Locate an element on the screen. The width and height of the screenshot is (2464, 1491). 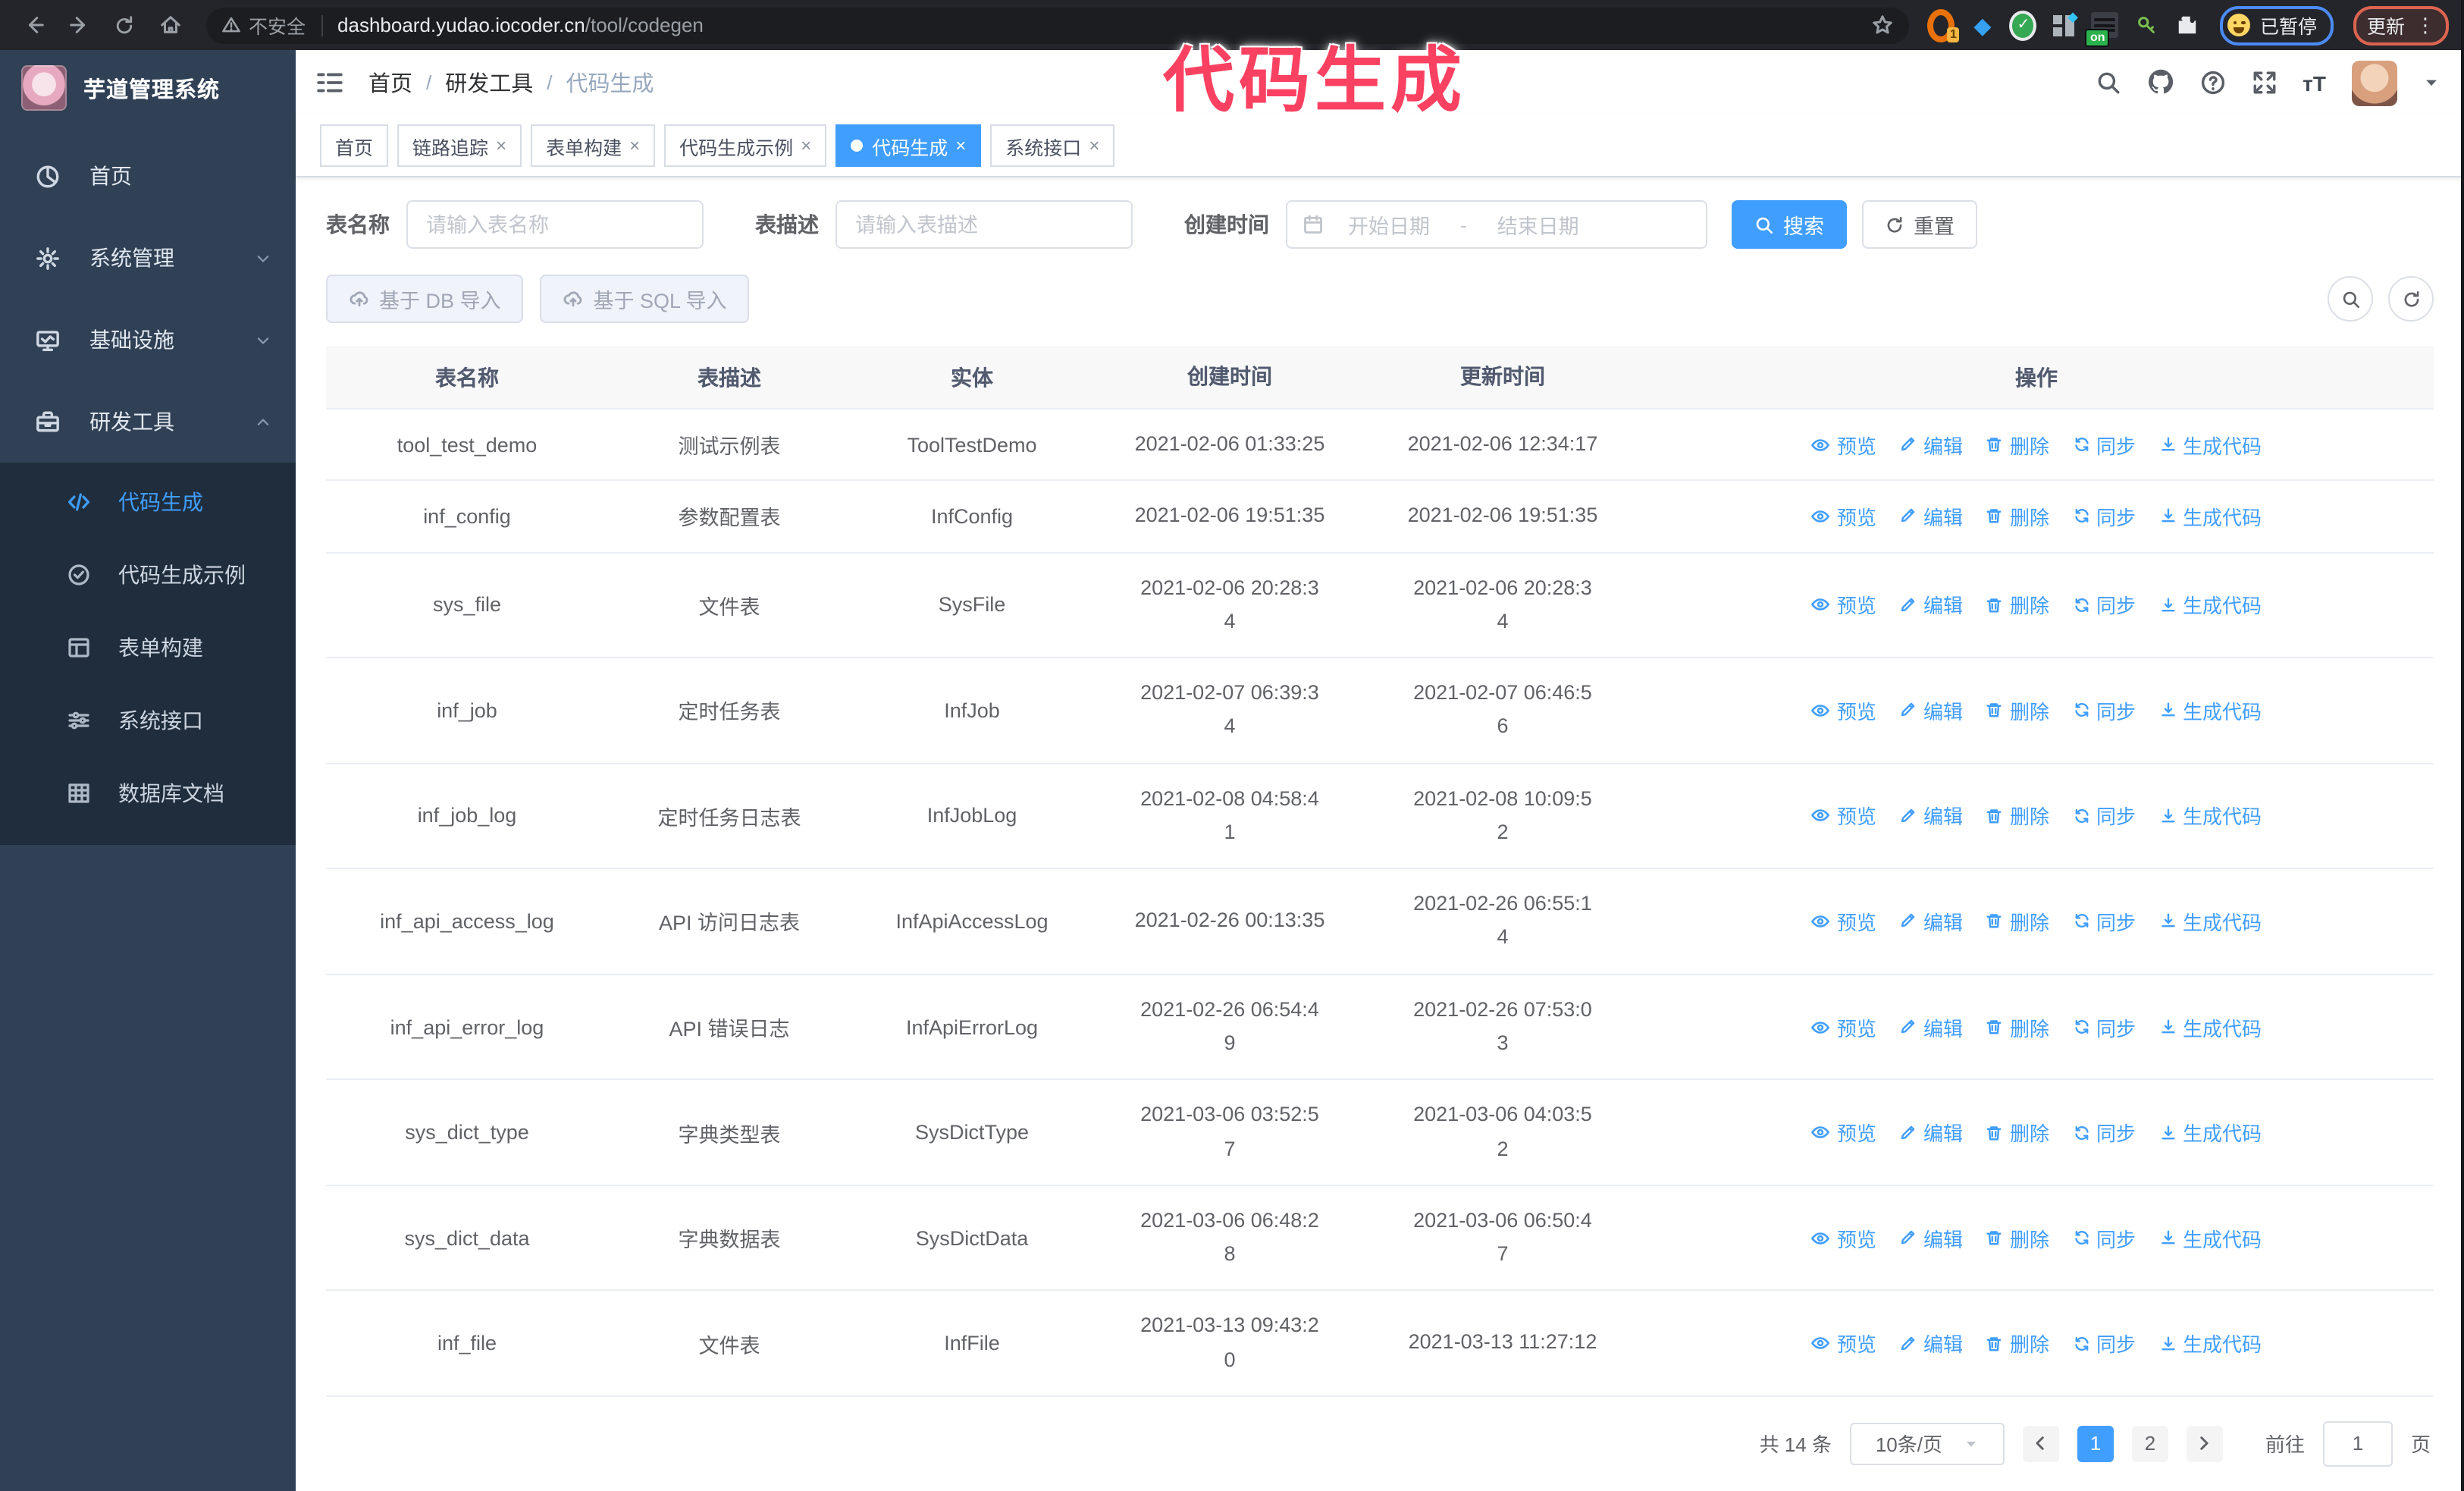
refresh-table-button is located at coordinates (2411, 299).